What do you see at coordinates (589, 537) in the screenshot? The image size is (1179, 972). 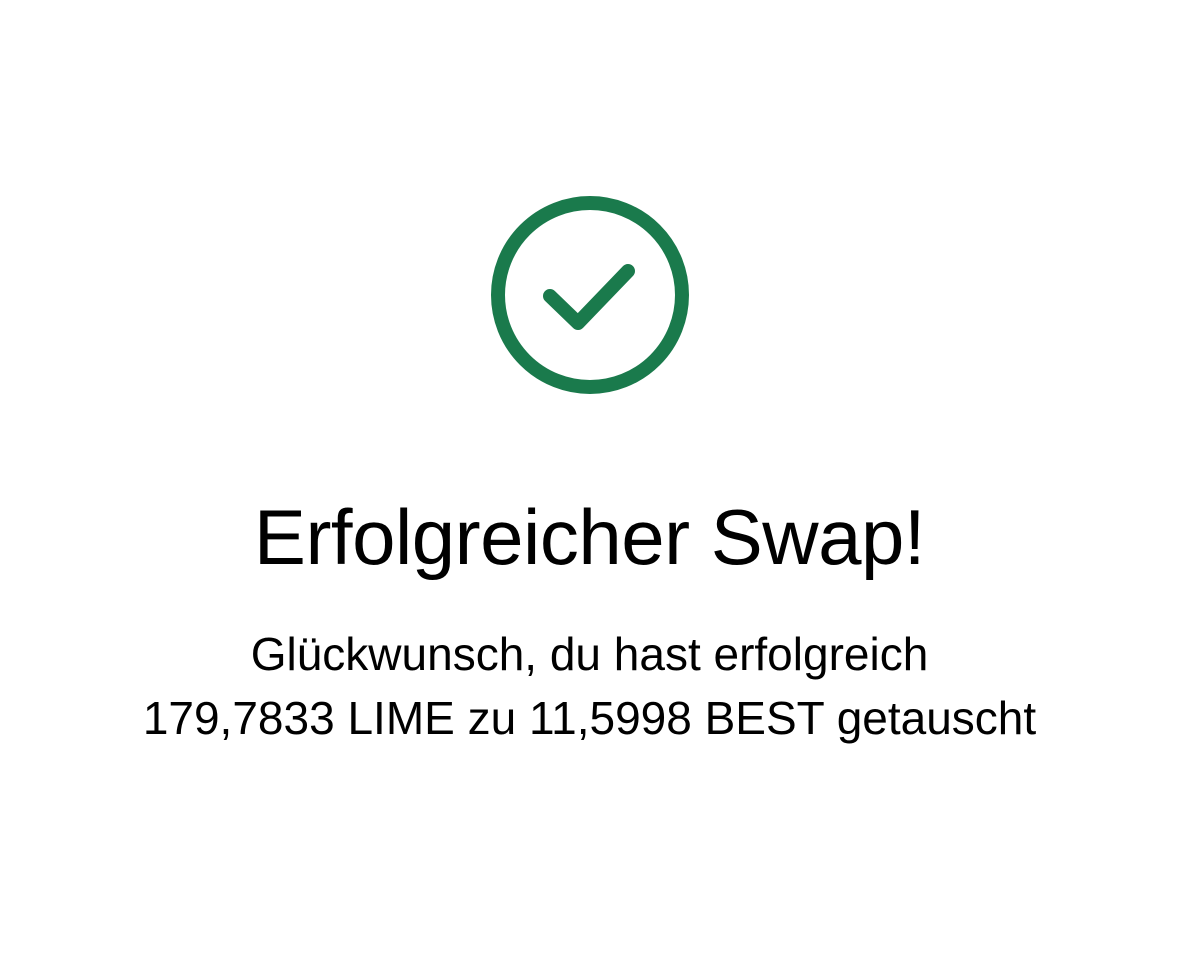 I see `success-title: Erfolgreicher Swap!` at bounding box center [589, 537].